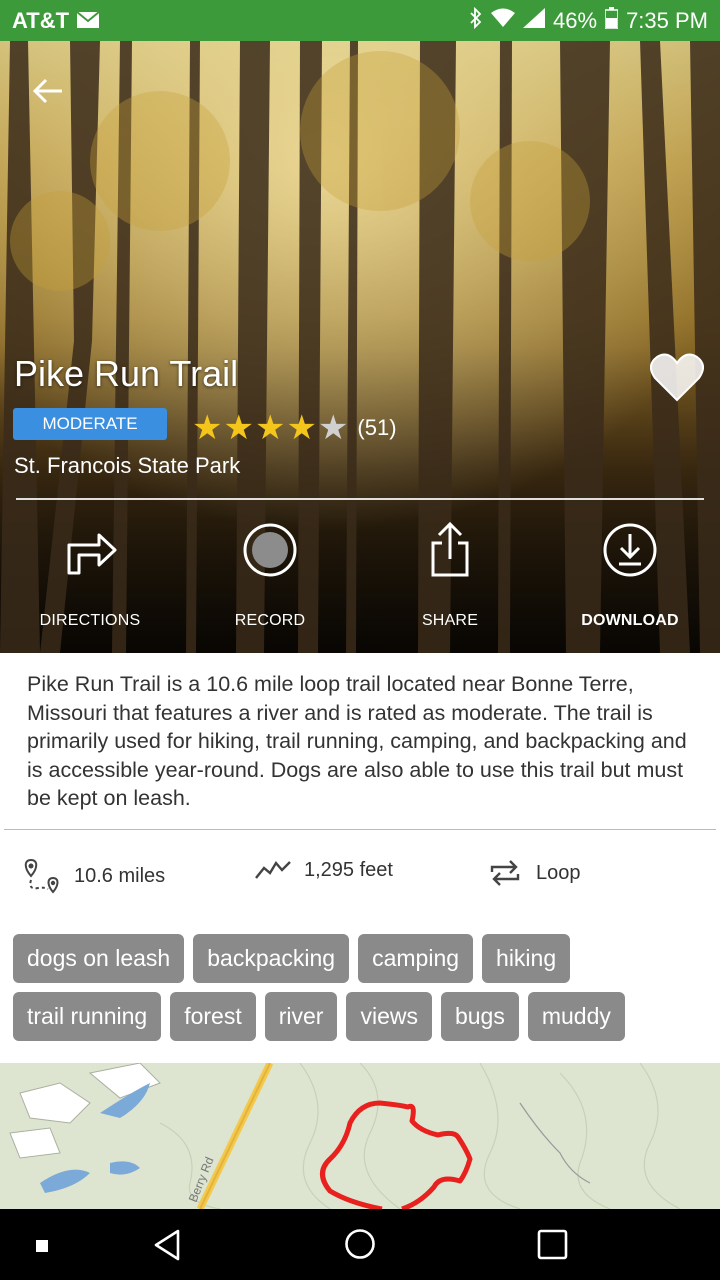  What do you see at coordinates (213, 1016) in the screenshot?
I see `tag: forest` at bounding box center [213, 1016].